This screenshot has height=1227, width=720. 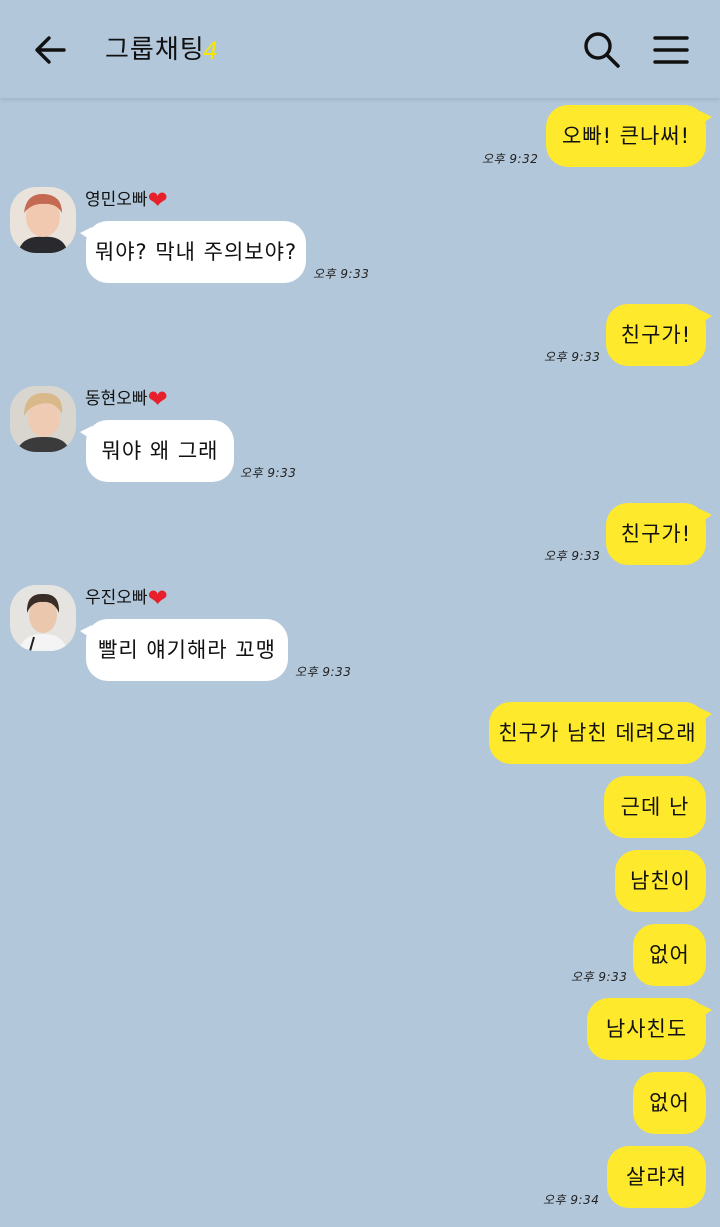 I want to click on chat-title: 그룹채팅, so click(x=155, y=50).